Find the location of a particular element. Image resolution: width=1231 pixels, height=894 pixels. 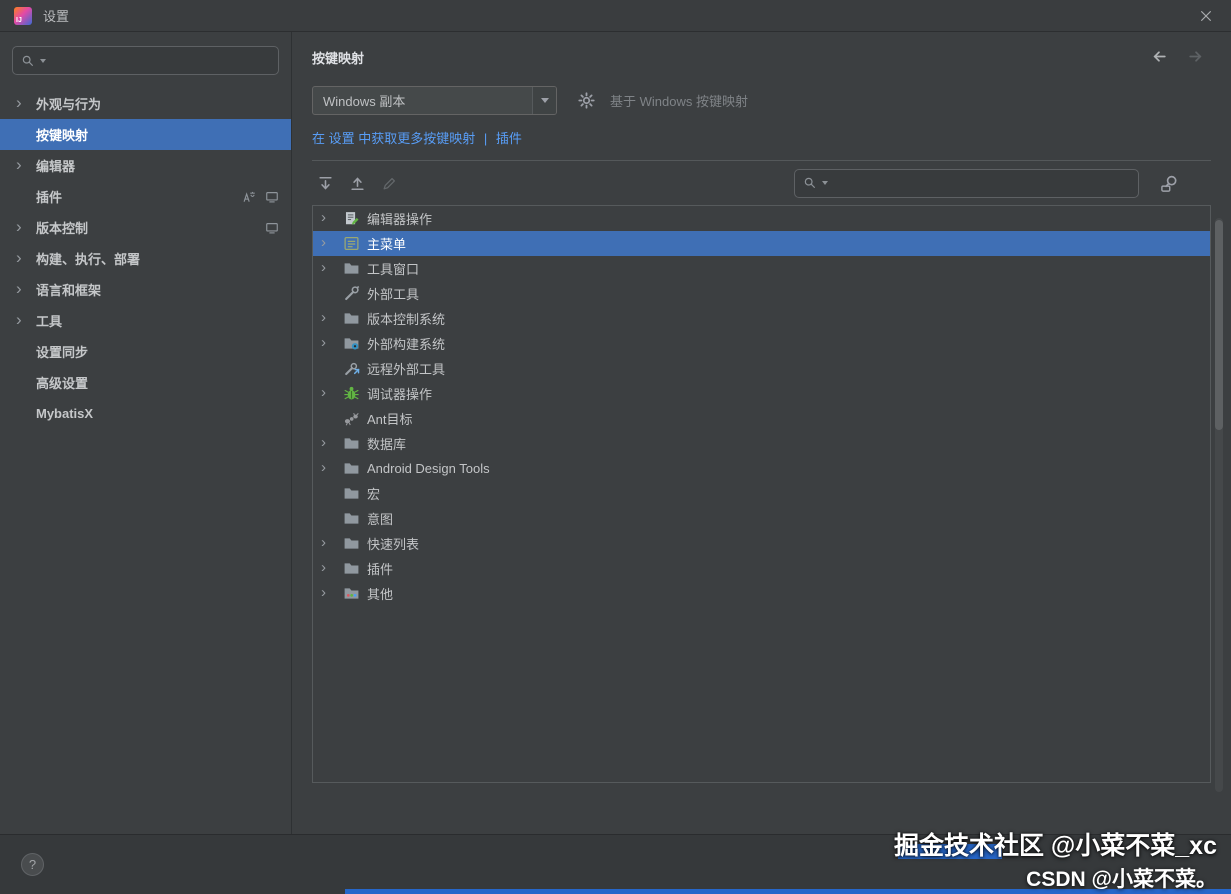

forward-arrow-icon is located at coordinates (1195, 56).